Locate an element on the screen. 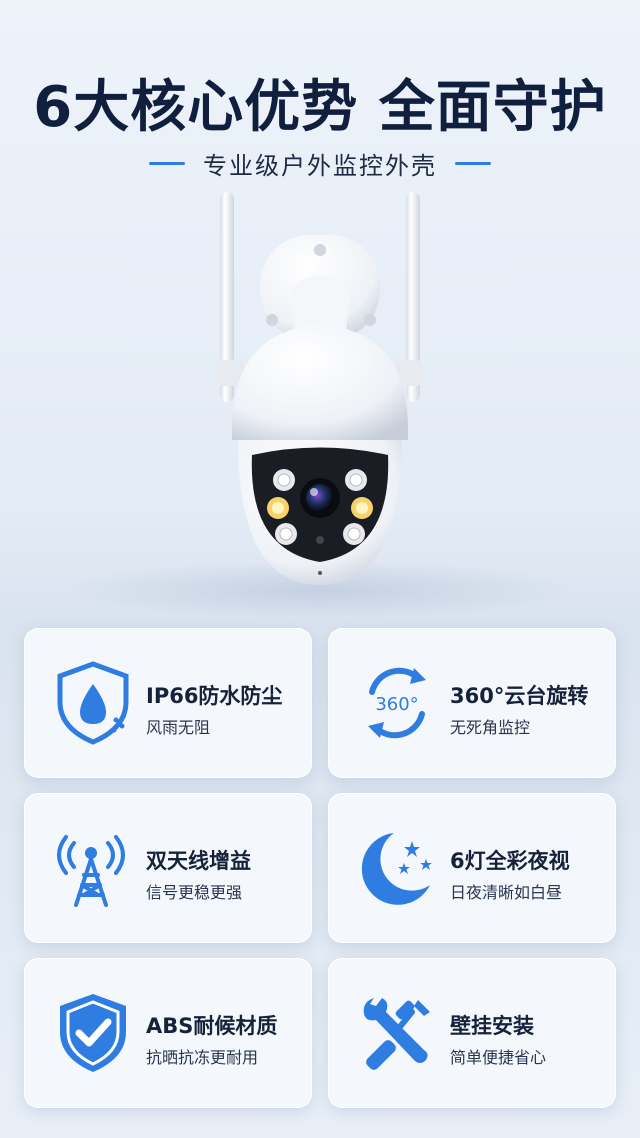 The image size is (640, 1138). feature-card-night-vision: 6灯全彩夜视 日夜清晰如白昼 is located at coordinates (472, 868).